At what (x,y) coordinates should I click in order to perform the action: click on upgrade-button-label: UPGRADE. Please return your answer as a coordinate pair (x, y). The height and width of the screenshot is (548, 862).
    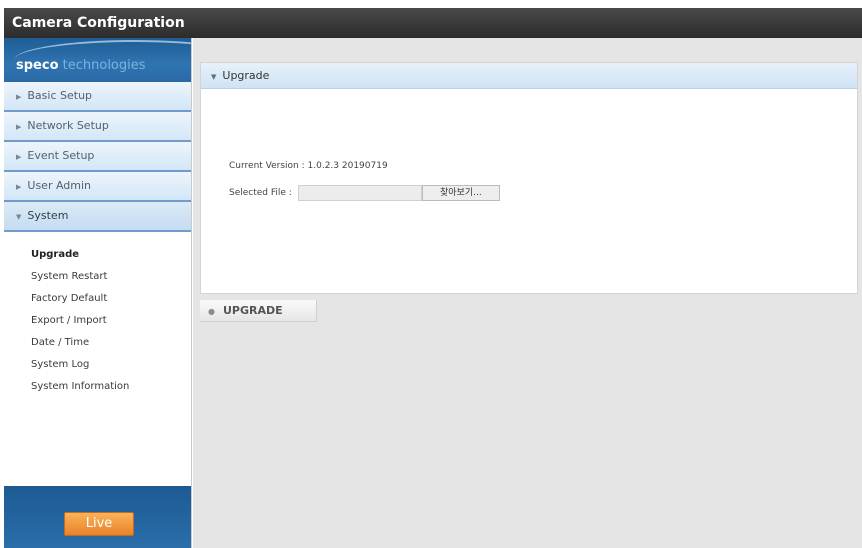
    Looking at the image, I should click on (252, 310).